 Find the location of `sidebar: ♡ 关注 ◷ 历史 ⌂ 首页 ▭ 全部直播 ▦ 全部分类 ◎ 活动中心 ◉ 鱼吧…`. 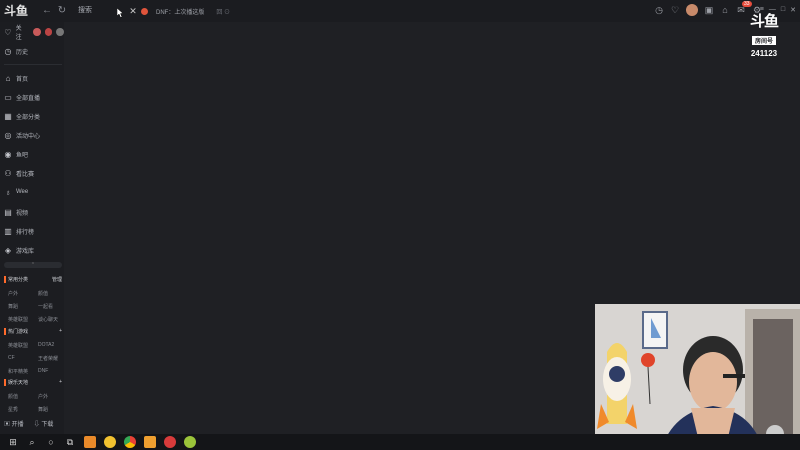

sidebar: ♡ 关注 ◷ 历史 ⌂ 首页 ▭ 全部直播 ▦ 全部分类 ◎ 活动中心 ◉ 鱼吧… is located at coordinates (32, 228).